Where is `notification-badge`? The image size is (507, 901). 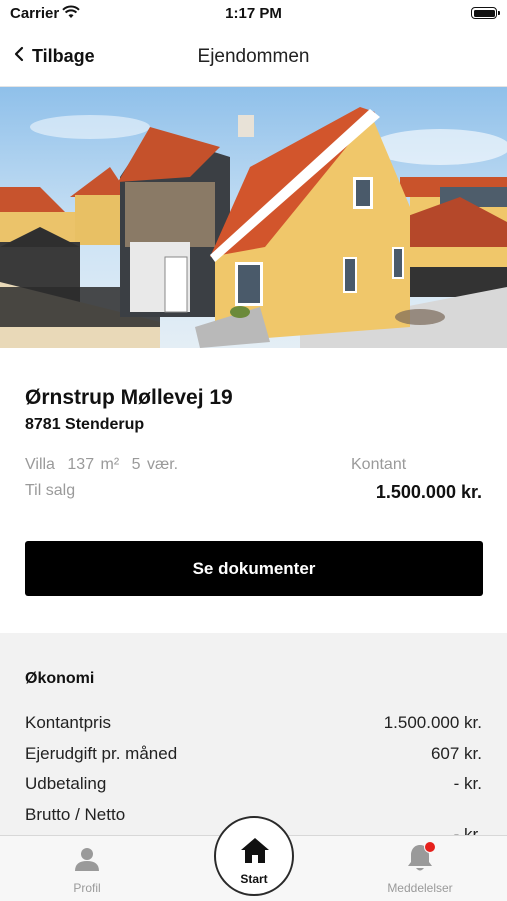
notification-badge is located at coordinates (430, 847).